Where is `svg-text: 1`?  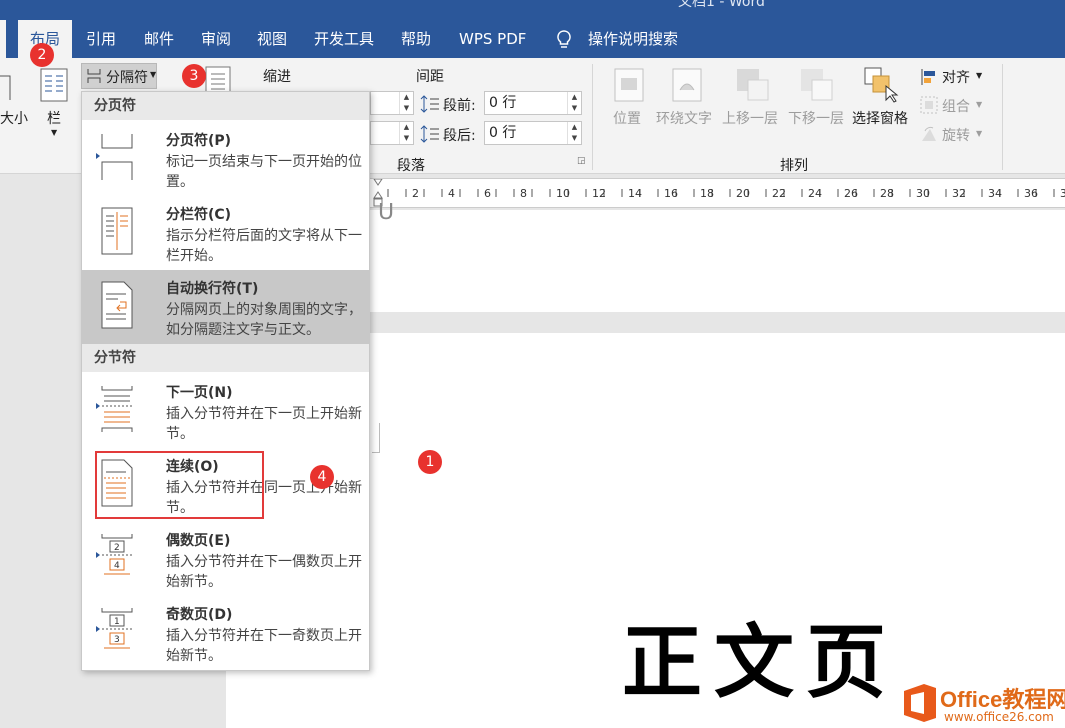 svg-text: 1 is located at coordinates (117, 622).